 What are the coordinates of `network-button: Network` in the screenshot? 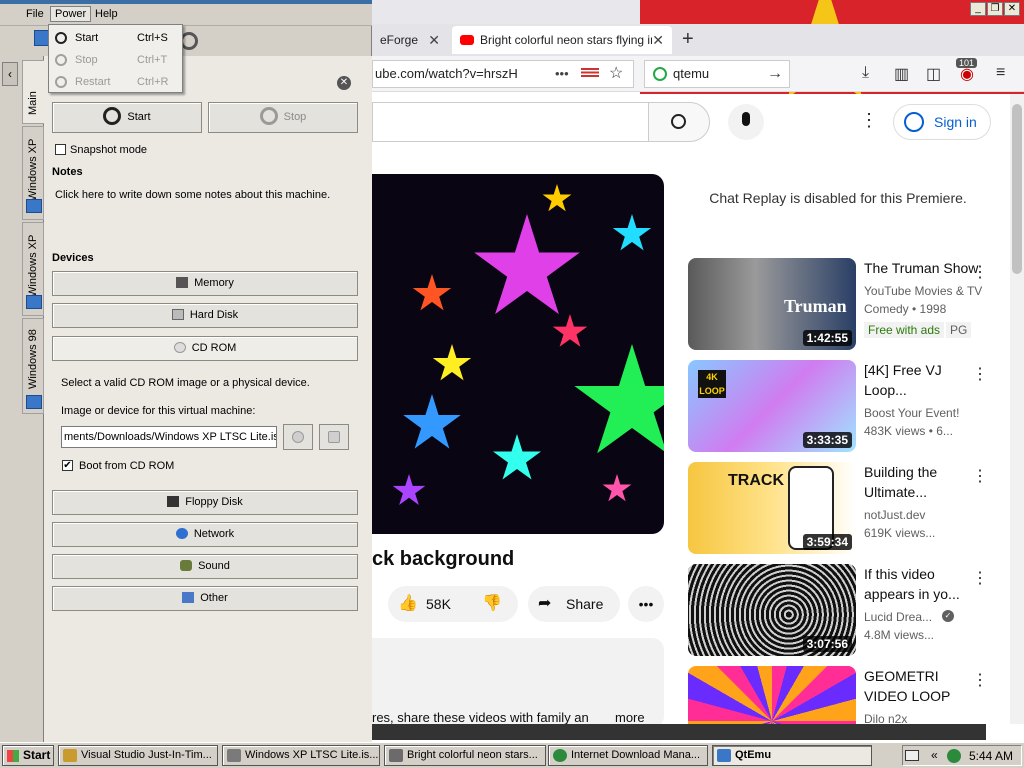 It's located at (205, 534).